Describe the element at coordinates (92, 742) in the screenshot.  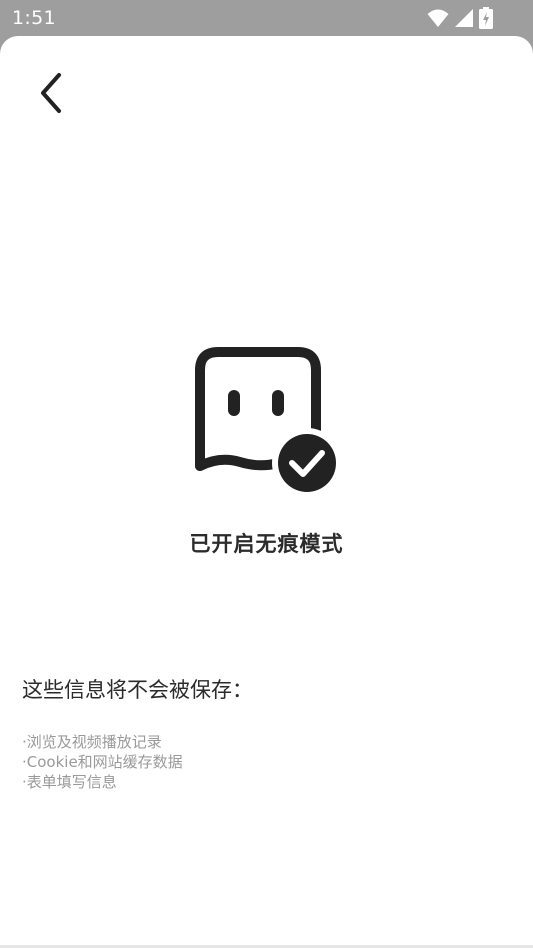
I see `list-item: ·浏览及视频播放记录` at that location.